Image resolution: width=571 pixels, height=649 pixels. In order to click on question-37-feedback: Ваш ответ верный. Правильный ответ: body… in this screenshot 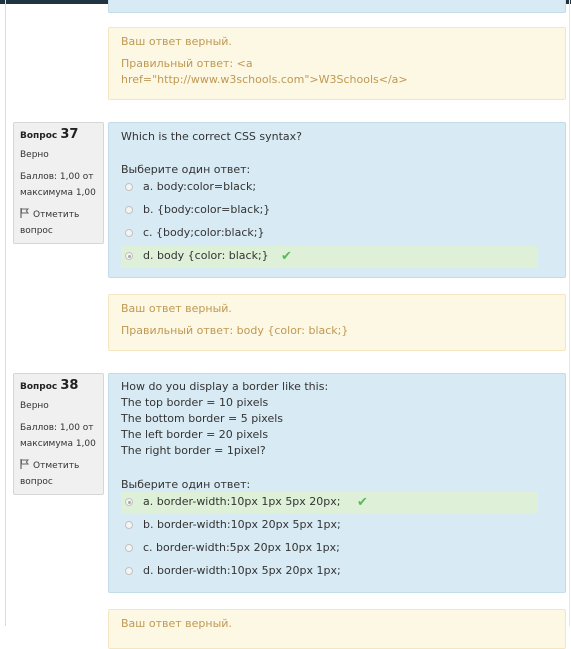, I will do `click(337, 322)`.